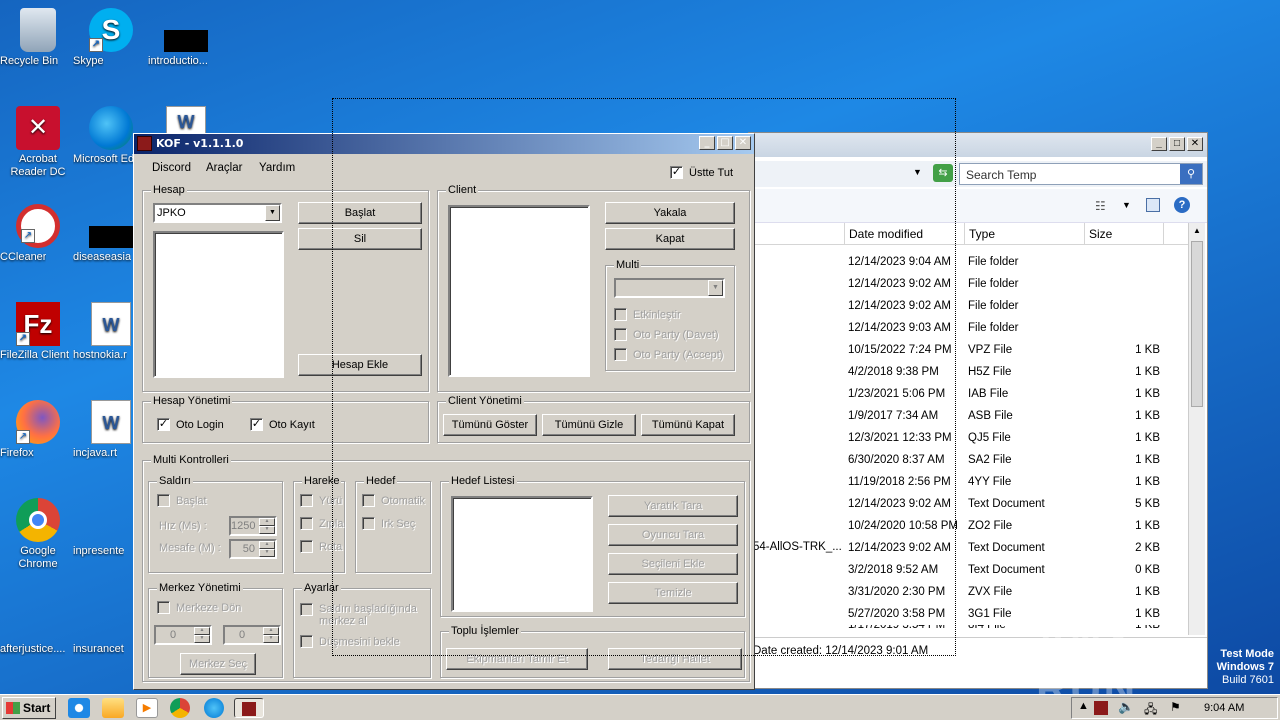 Image resolution: width=1280 pixels, height=720 pixels. What do you see at coordinates (277, 168) in the screenshot?
I see `menu-yardim: Yardım` at bounding box center [277, 168].